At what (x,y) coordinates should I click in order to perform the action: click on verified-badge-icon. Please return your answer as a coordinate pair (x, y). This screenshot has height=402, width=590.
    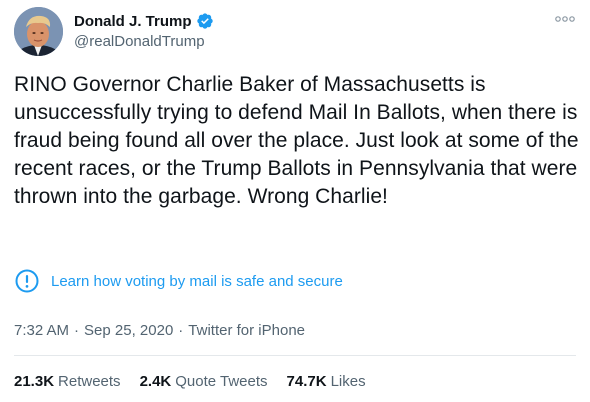
    Looking at the image, I should click on (204, 21).